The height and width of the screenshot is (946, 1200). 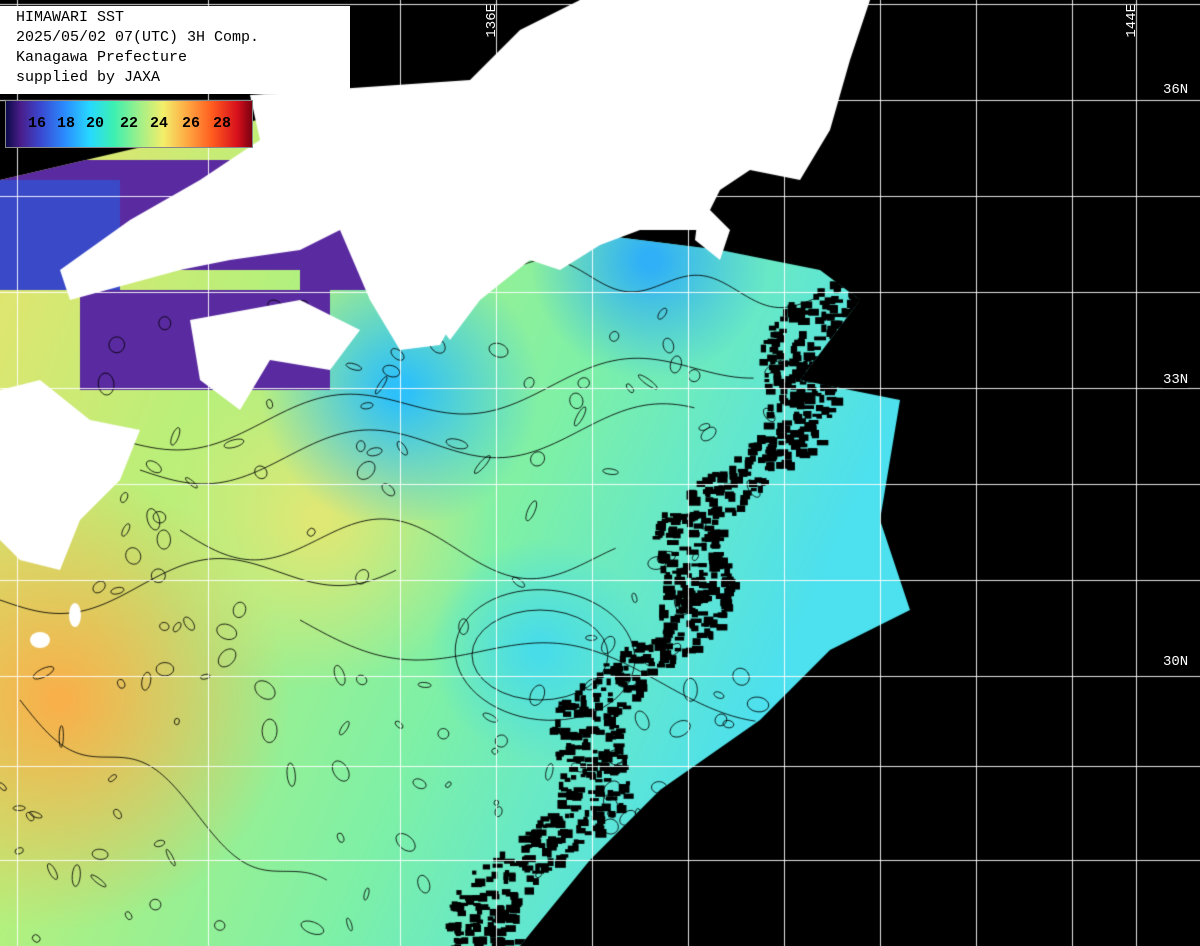 What do you see at coordinates (191, 123) in the screenshot?
I see `legend-tick: 26` at bounding box center [191, 123].